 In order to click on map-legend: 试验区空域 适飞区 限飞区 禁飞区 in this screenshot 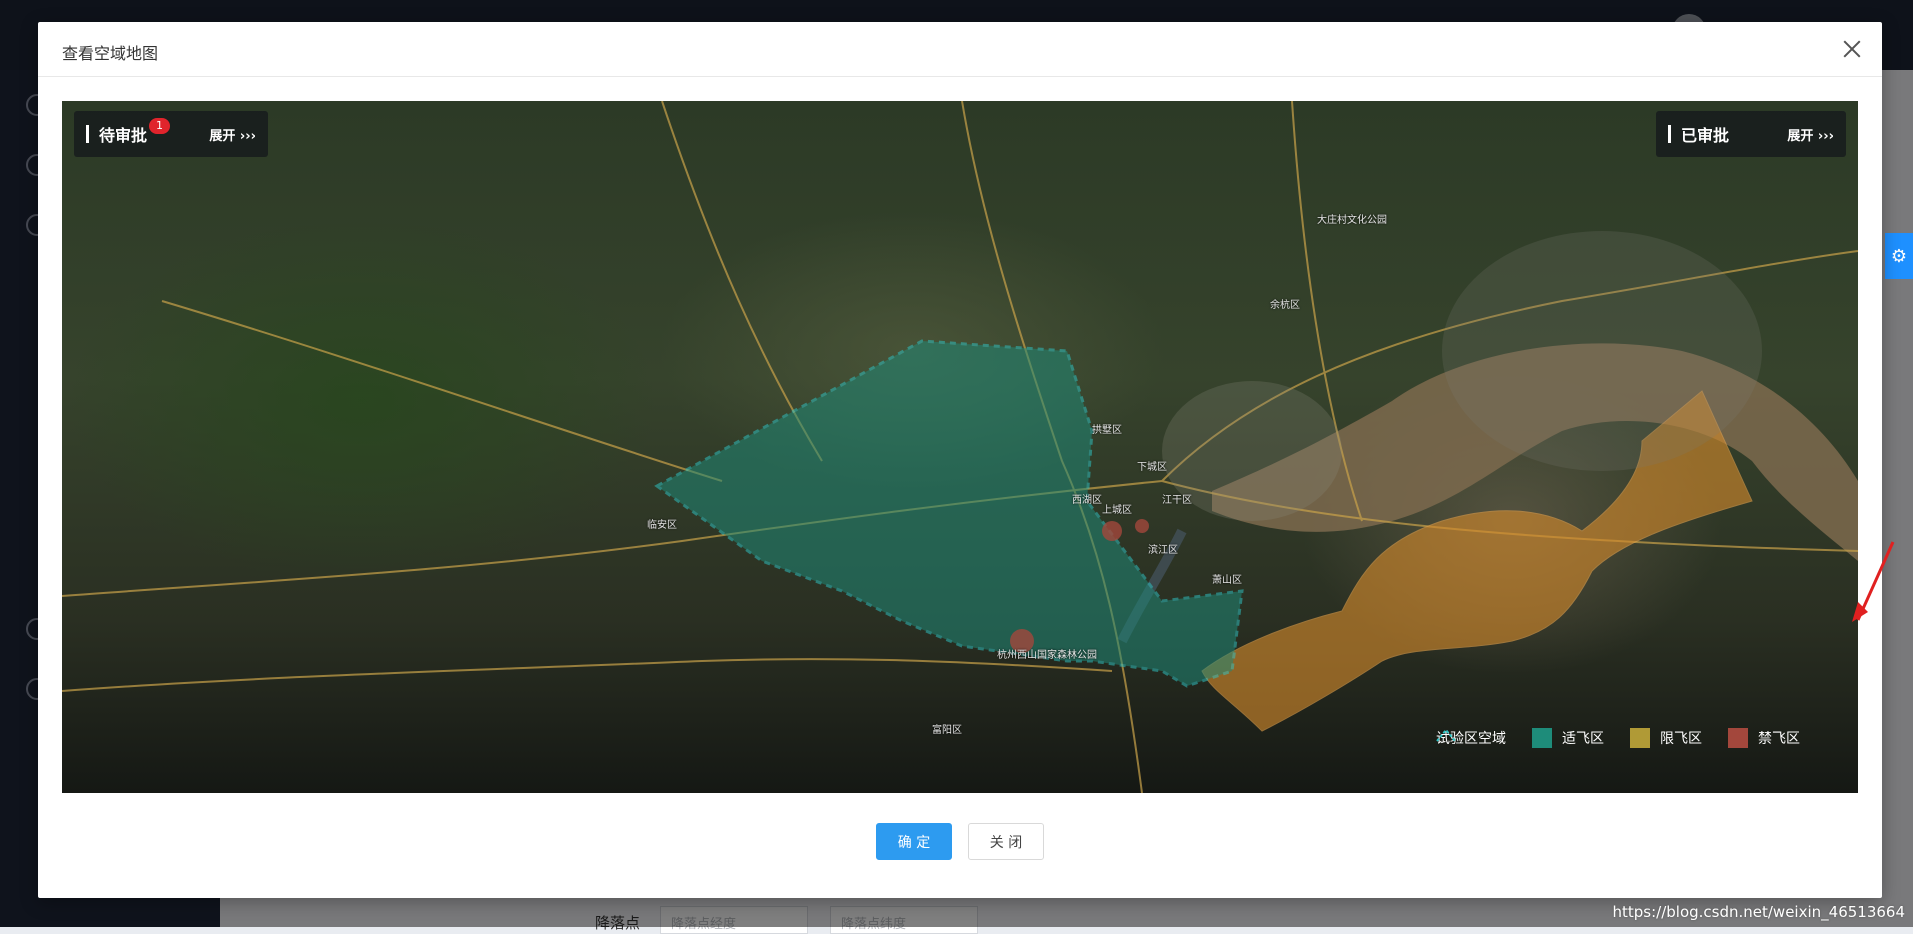, I will do `click(1618, 738)`.